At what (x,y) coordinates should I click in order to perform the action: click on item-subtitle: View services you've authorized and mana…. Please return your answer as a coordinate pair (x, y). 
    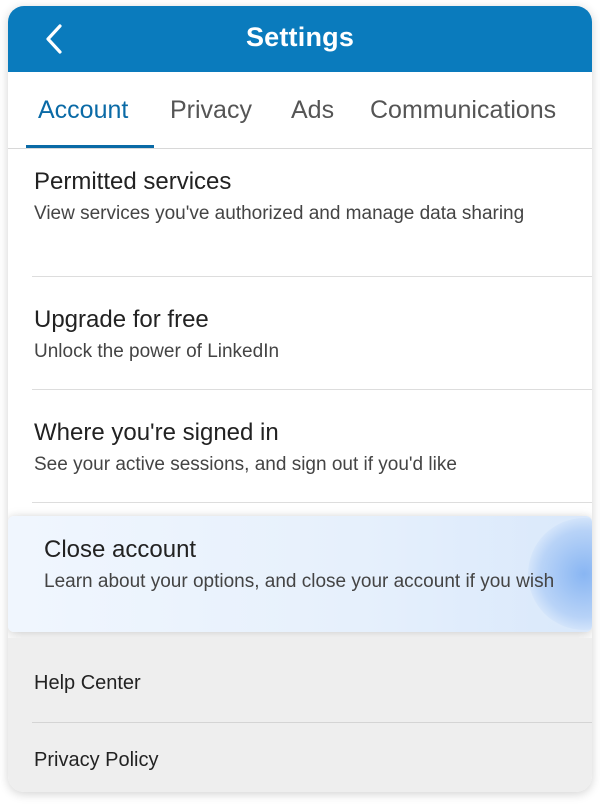
    Looking at the image, I should click on (279, 213).